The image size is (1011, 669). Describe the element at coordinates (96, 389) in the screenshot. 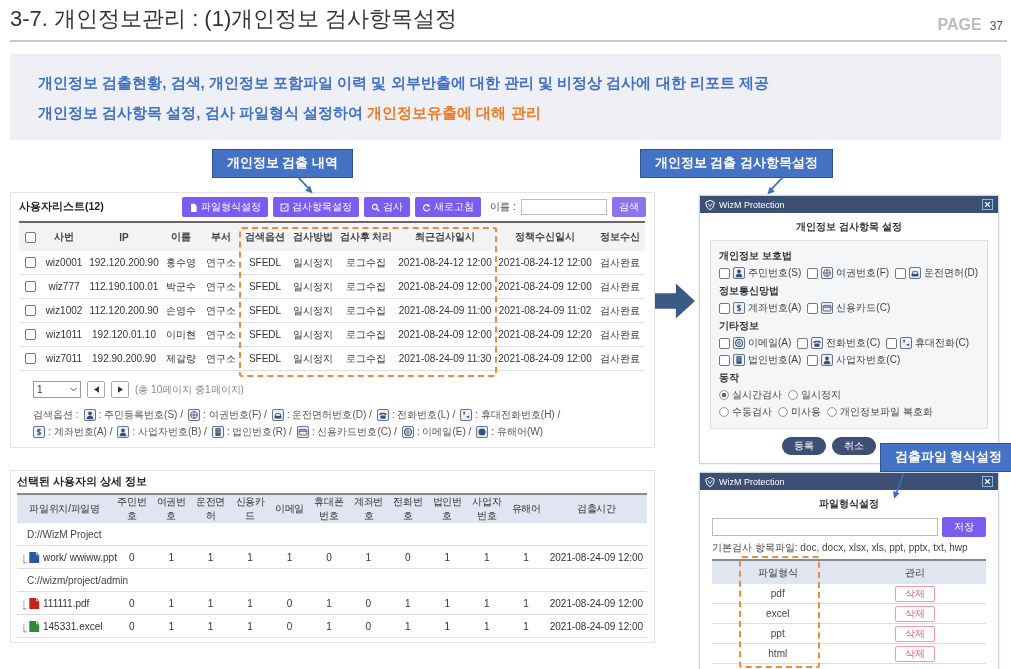

I see `previous-page-button` at that location.